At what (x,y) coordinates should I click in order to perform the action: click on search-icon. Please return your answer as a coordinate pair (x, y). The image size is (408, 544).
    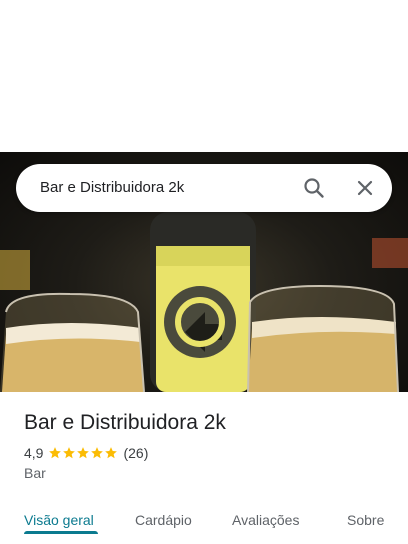
    Looking at the image, I should click on (314, 188).